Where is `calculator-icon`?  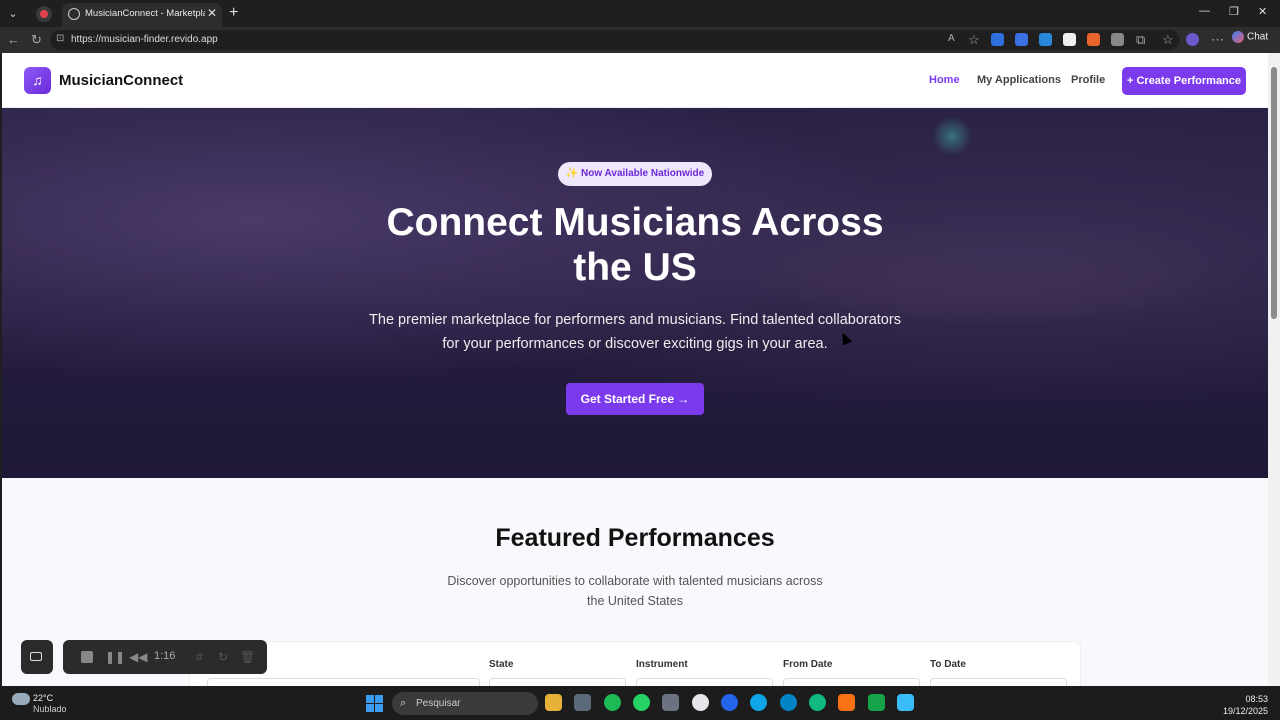 calculator-icon is located at coordinates (670, 702).